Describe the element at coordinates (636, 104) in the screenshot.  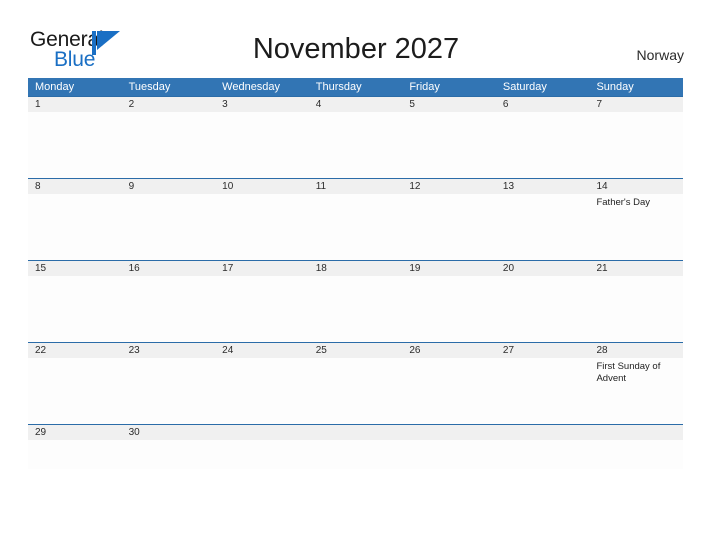
I see `date-cell: 7` at that location.